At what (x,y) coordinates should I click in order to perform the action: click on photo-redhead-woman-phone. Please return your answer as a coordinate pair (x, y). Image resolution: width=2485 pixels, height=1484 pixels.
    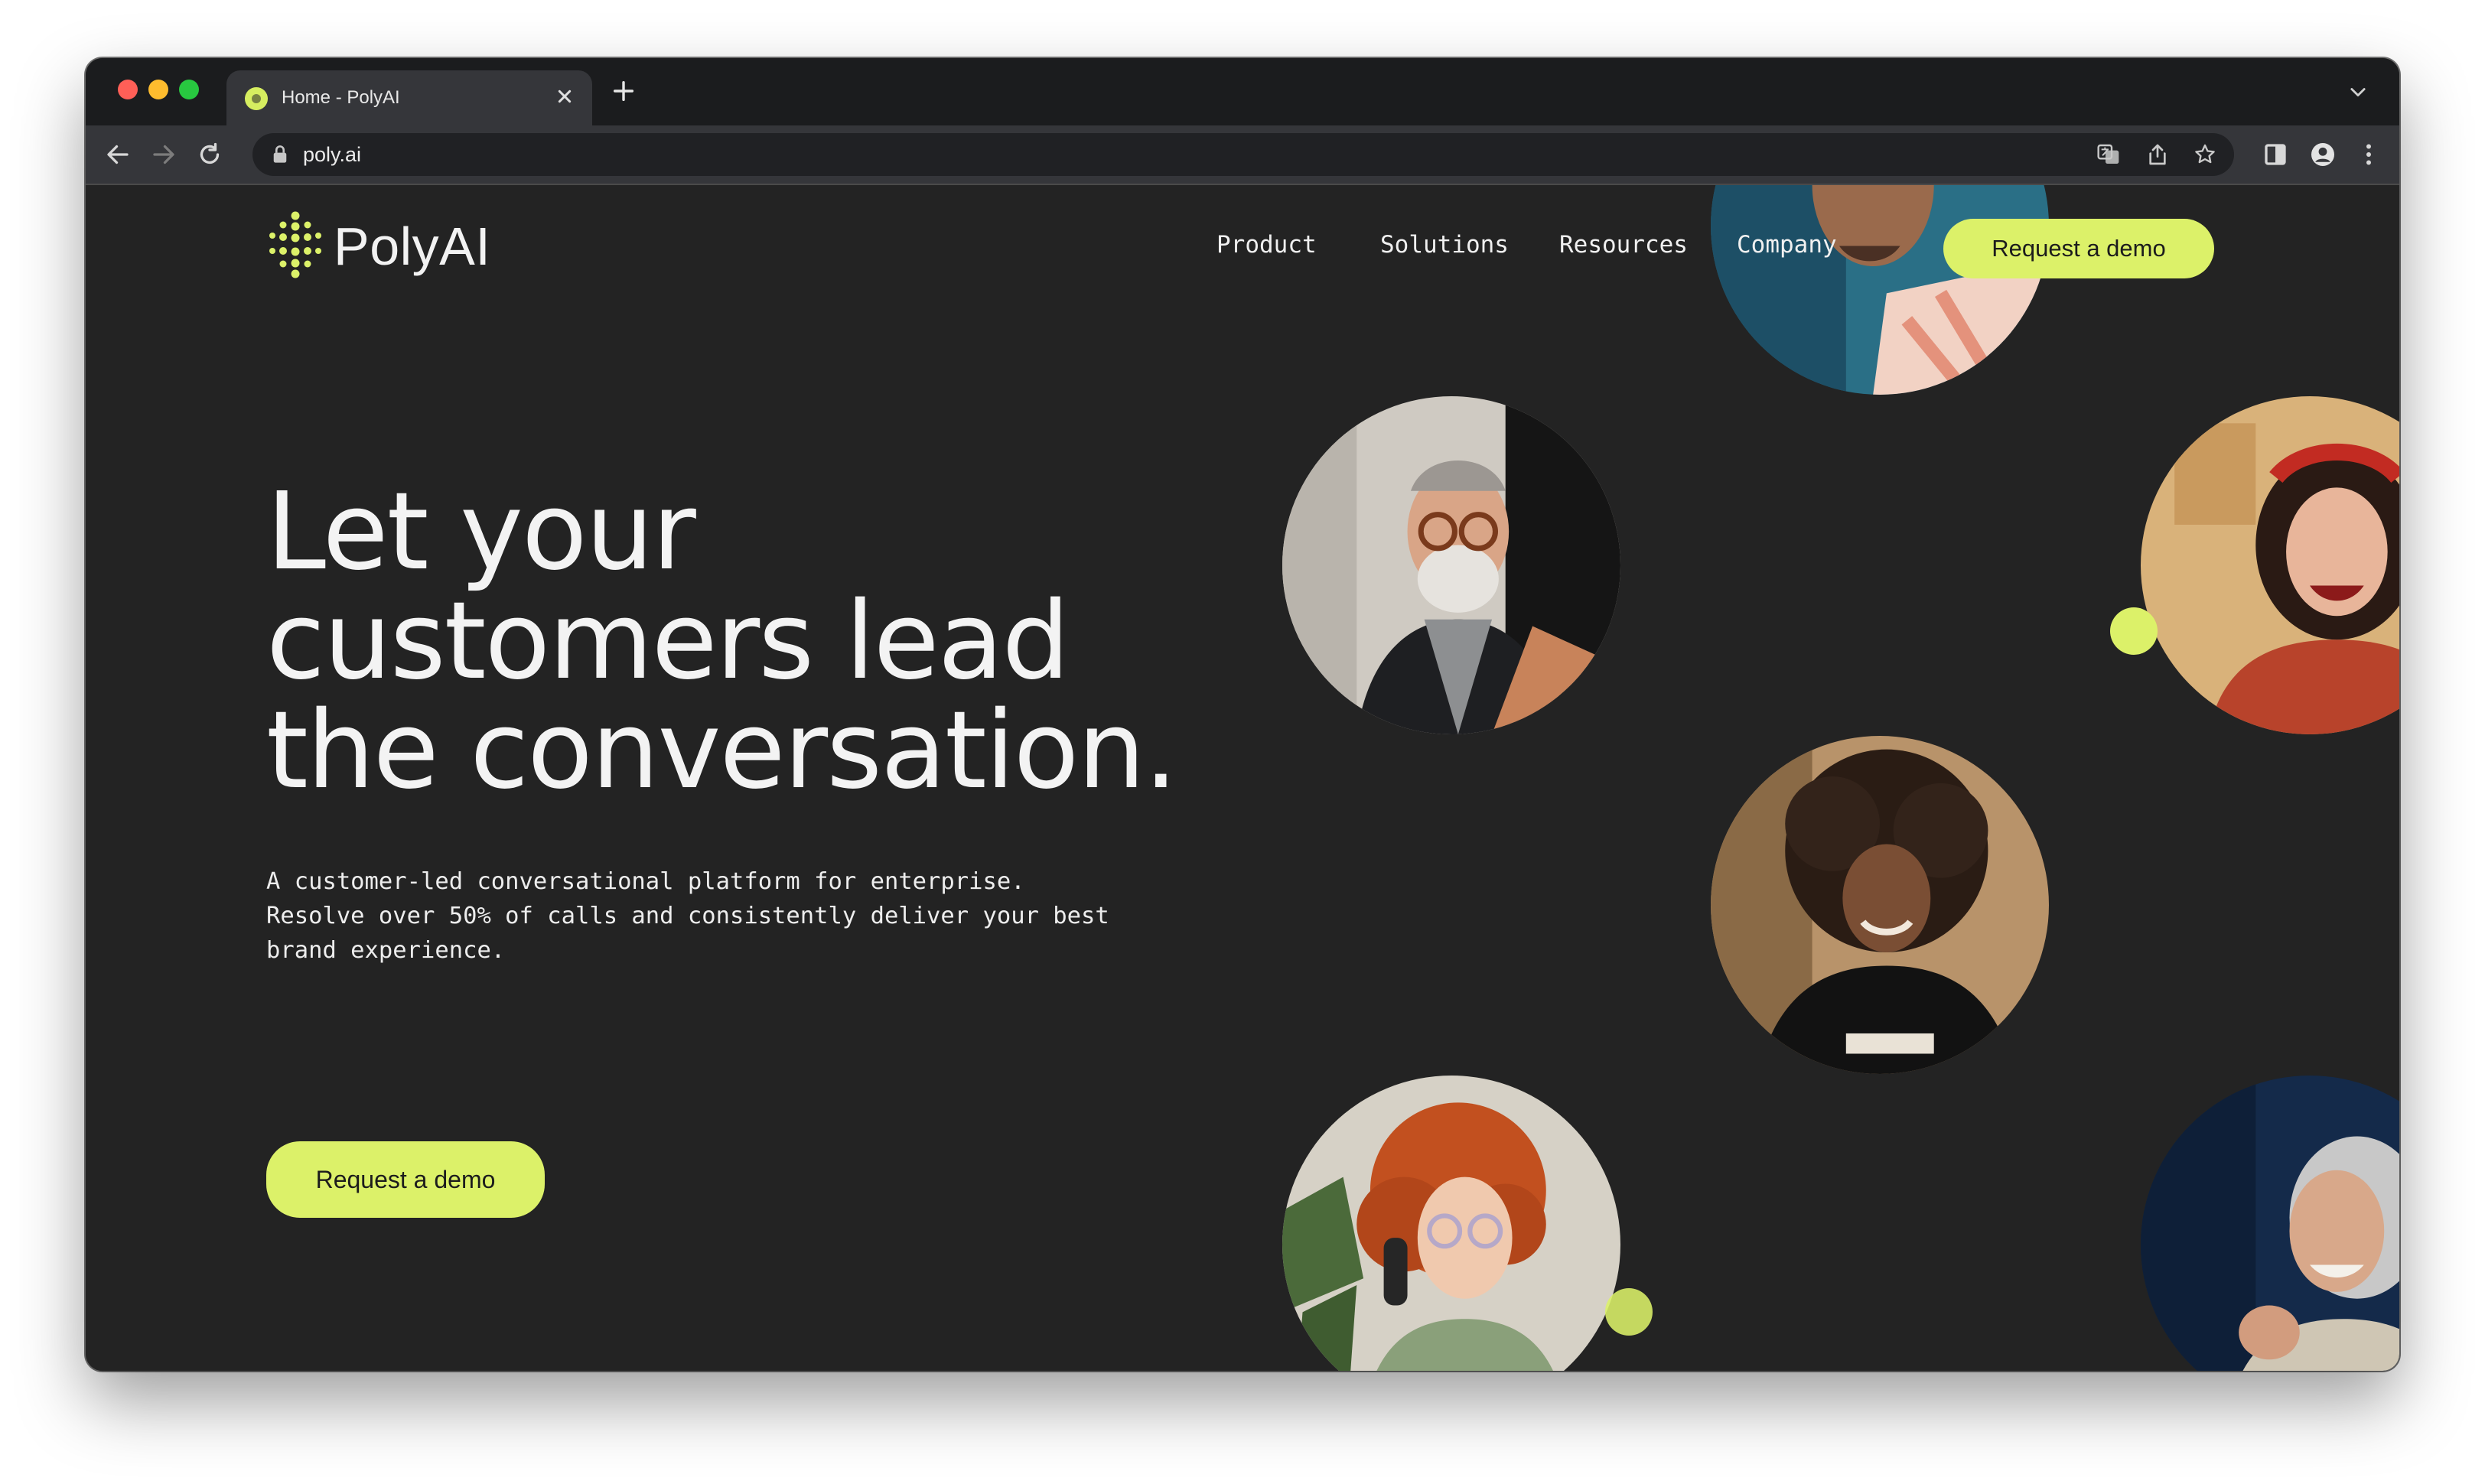
    Looking at the image, I should click on (1451, 1223).